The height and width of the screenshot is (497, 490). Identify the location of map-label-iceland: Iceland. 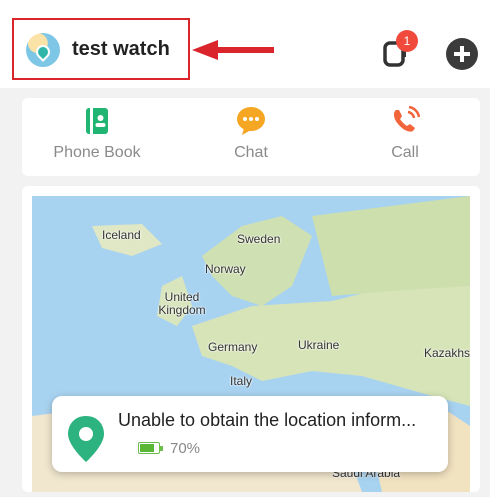
(121, 235).